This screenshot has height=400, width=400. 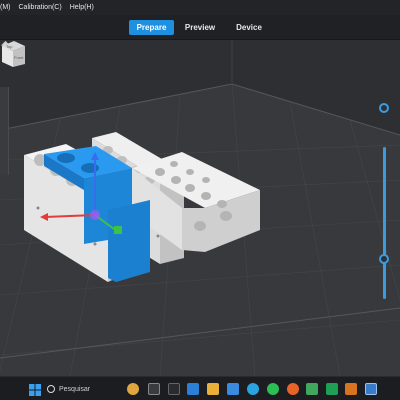 What do you see at coordinates (312, 389) in the screenshot?
I see `excel-icon` at bounding box center [312, 389].